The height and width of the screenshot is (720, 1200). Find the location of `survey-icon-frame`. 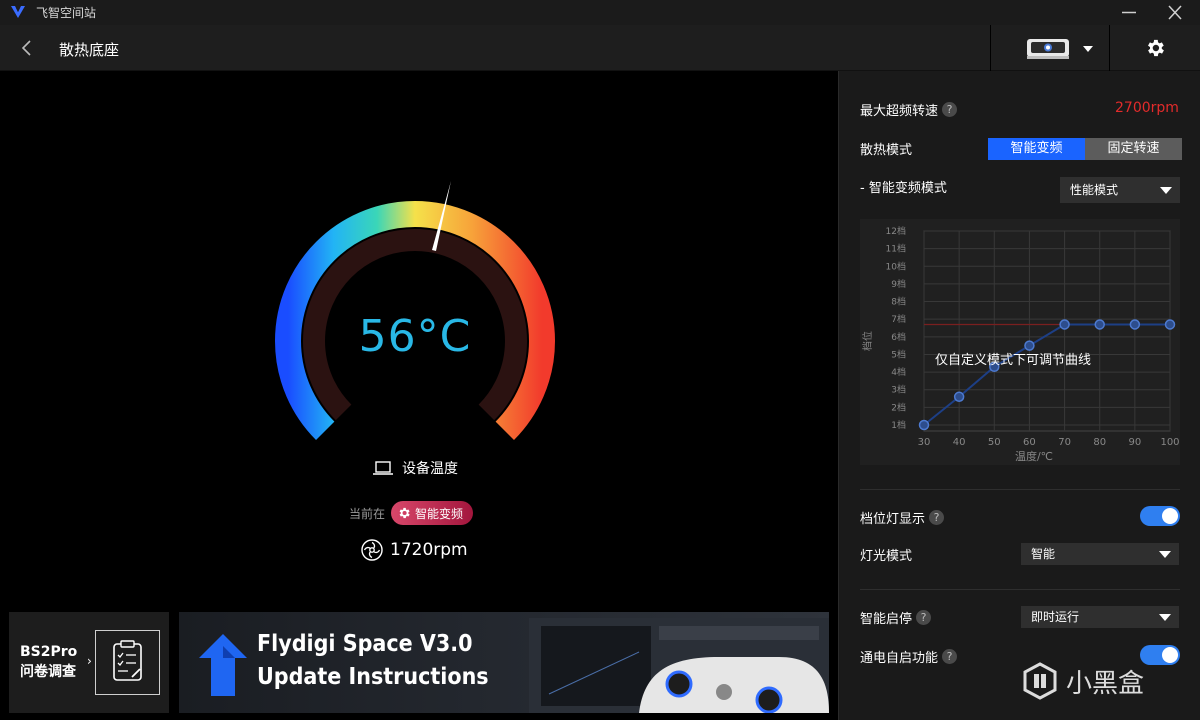

survey-icon-frame is located at coordinates (127, 662).